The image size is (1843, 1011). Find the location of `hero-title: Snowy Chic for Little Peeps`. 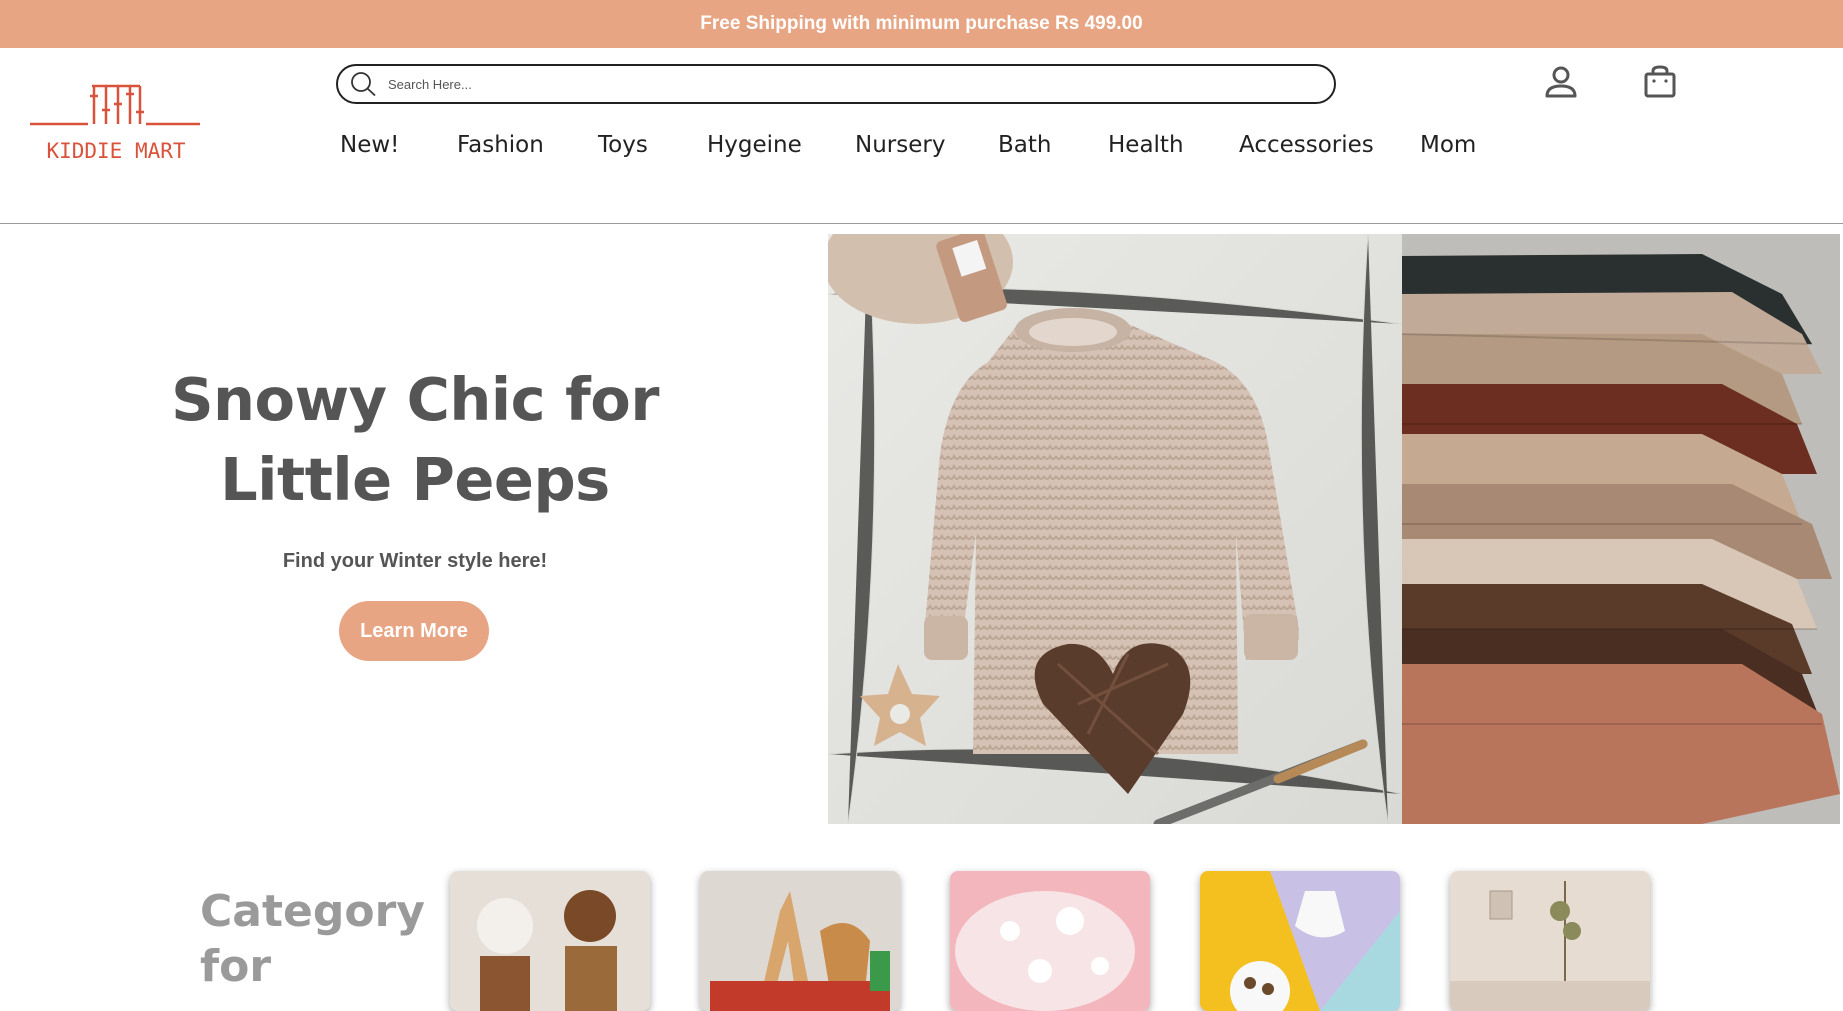

hero-title: Snowy Chic for Little Peeps is located at coordinates (415, 440).